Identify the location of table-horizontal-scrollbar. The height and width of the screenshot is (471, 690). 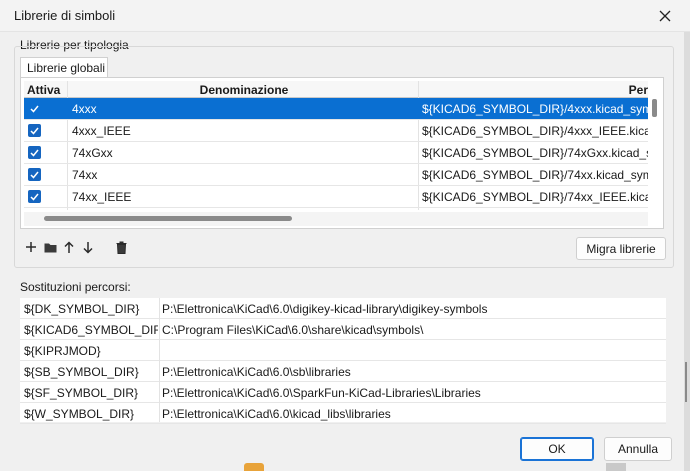
(336, 219).